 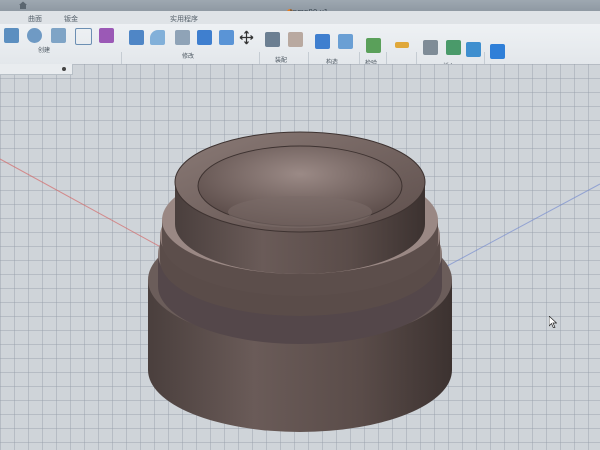 What do you see at coordinates (23, 5) in the screenshot?
I see `home-icon` at bounding box center [23, 5].